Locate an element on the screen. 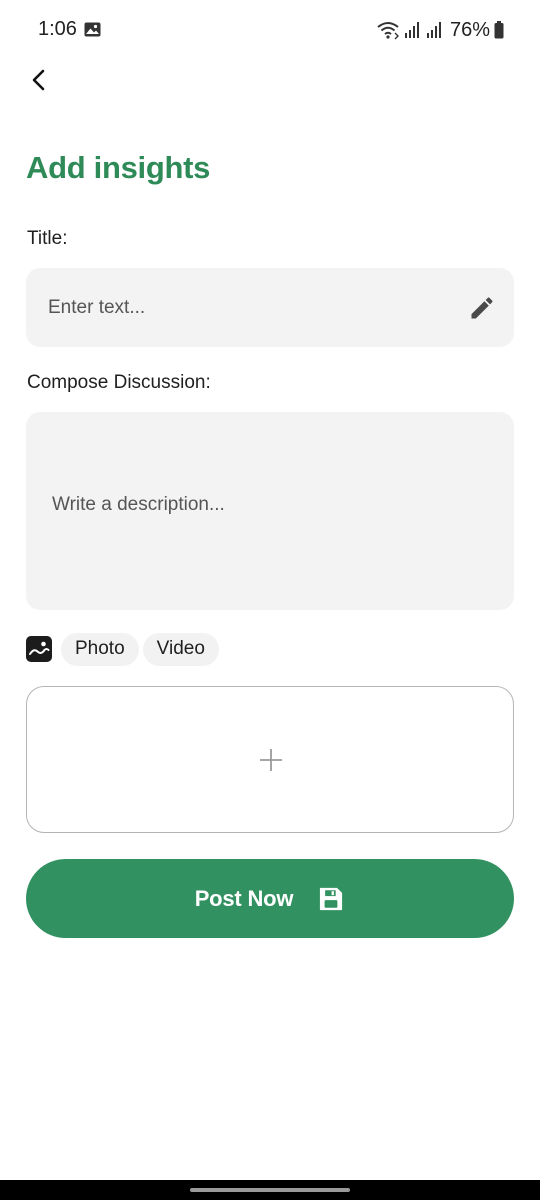 Image resolution: width=540 pixels, height=1200 pixels. pencil-icon is located at coordinates (482, 308).